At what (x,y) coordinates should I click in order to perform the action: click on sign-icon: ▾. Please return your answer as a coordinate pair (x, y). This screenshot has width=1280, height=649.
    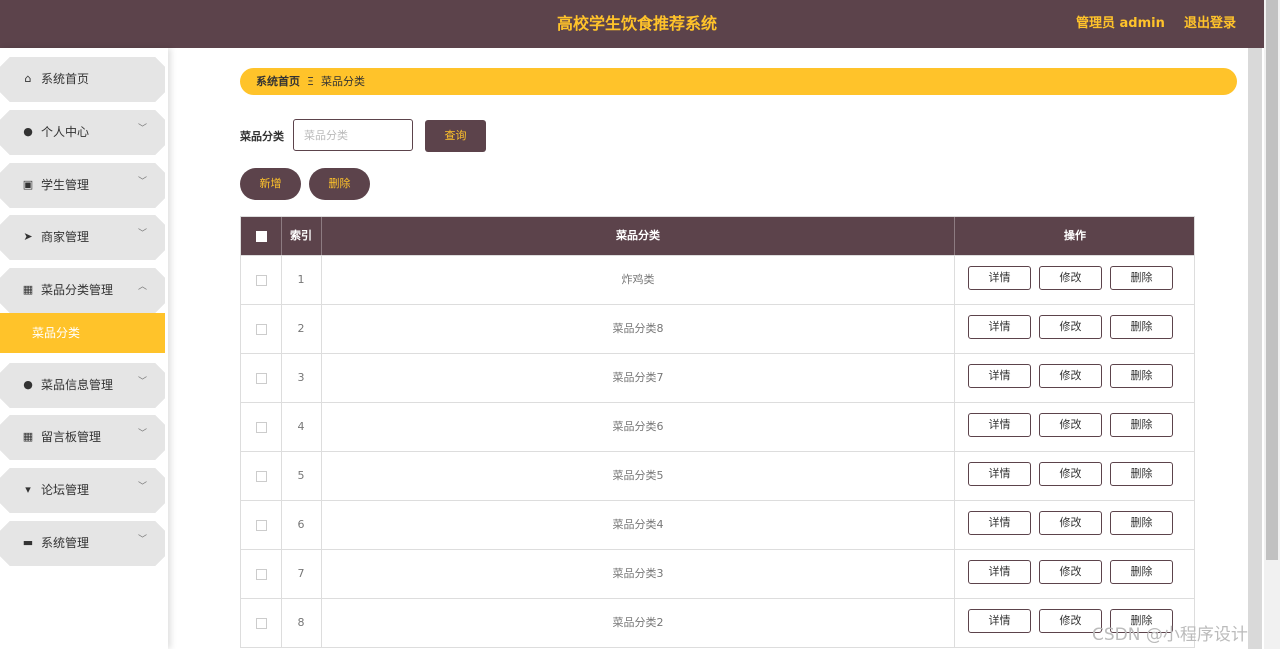
    Looking at the image, I should click on (28, 489).